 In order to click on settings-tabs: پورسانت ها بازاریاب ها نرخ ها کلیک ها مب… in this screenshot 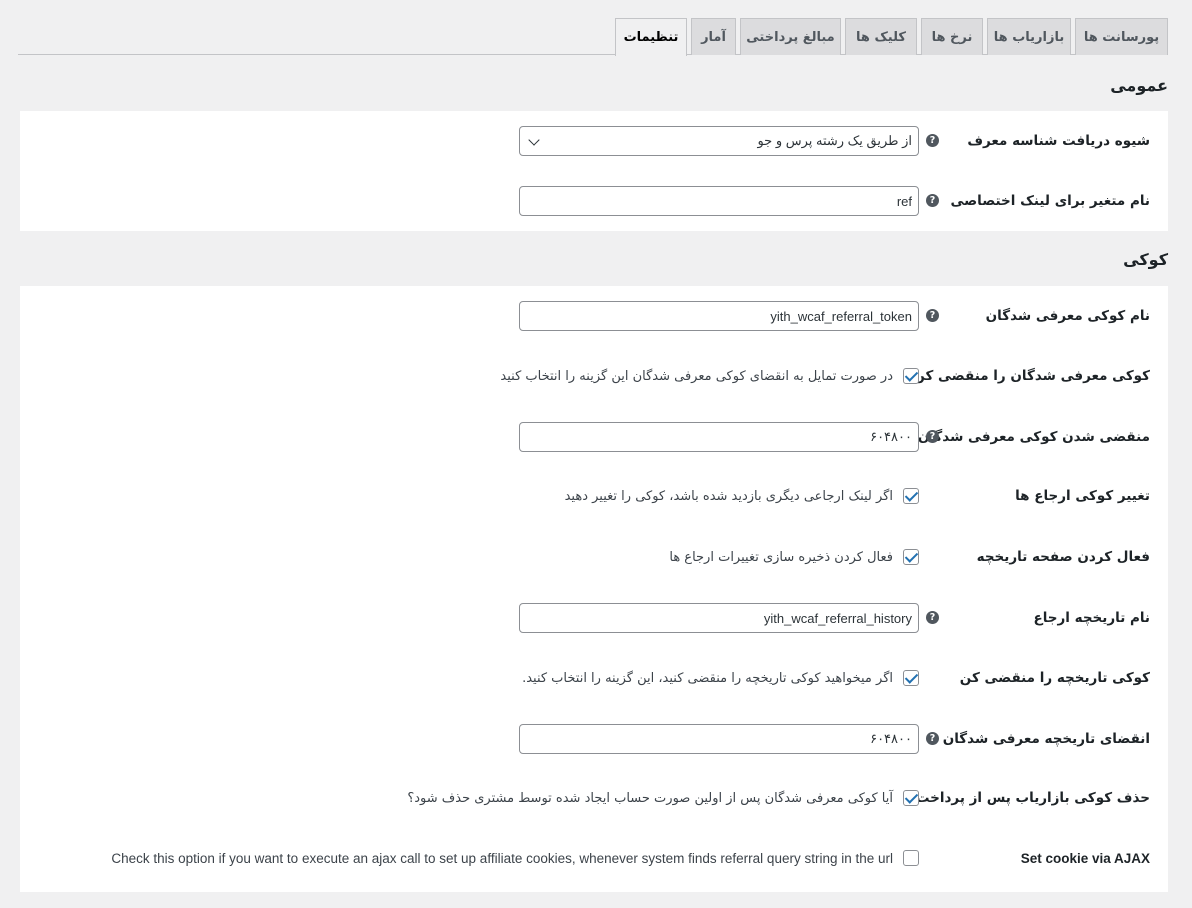, I will do `click(593, 28)`.